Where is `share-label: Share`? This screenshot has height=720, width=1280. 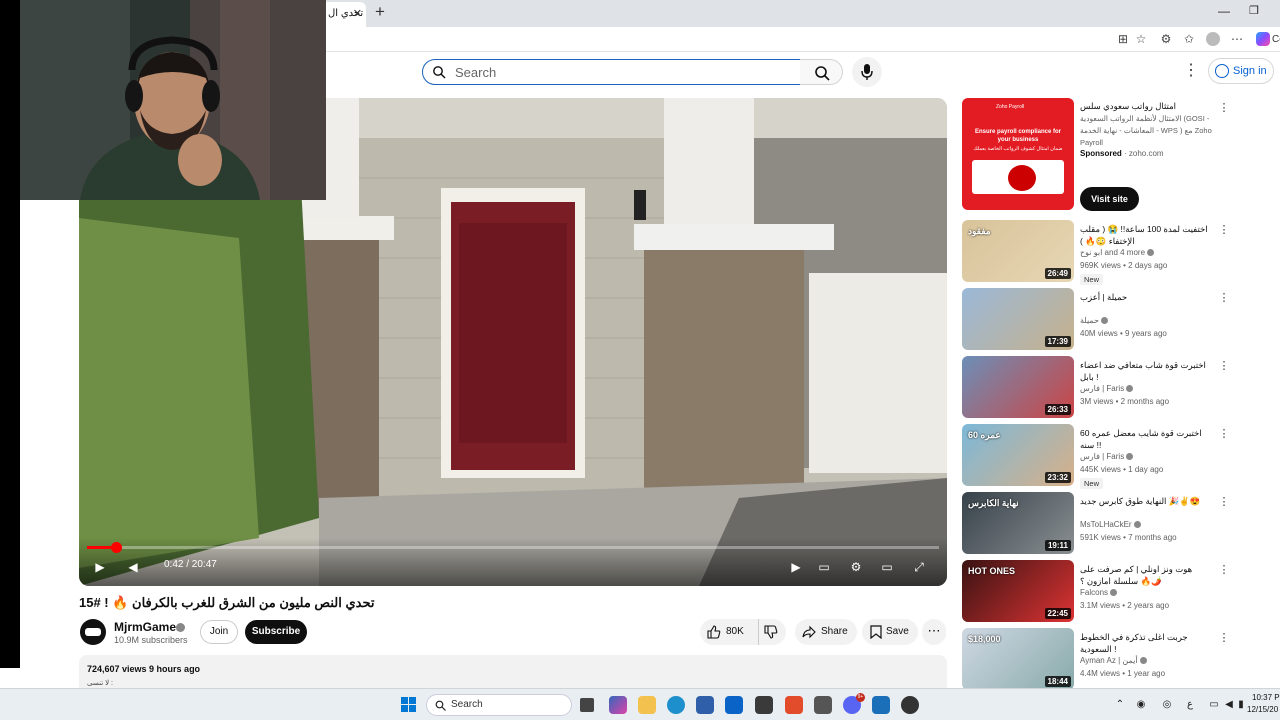
share-label: Share is located at coordinates (834, 631).